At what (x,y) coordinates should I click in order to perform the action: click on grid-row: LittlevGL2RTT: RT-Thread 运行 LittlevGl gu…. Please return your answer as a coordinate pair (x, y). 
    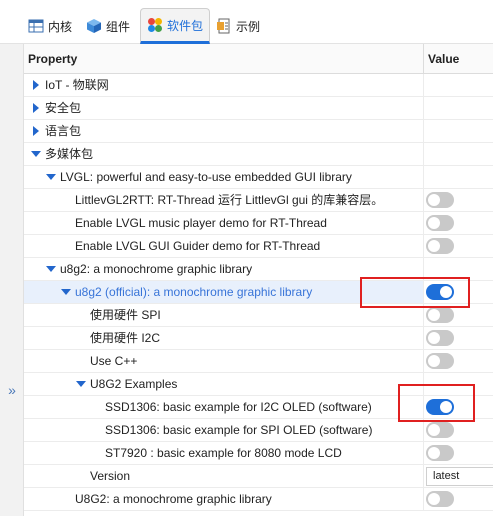
    Looking at the image, I should click on (258, 200).